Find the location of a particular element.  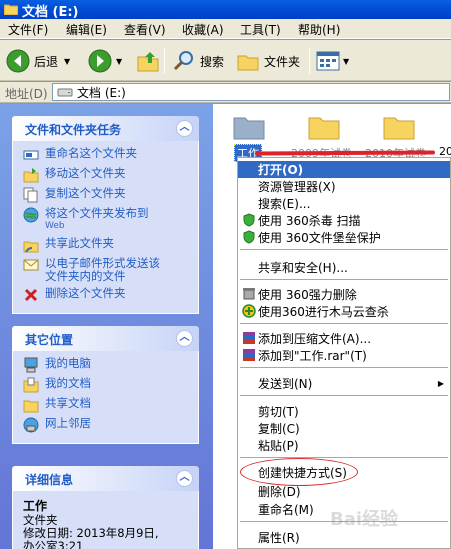

up-folder-icon is located at coordinates (148, 62).